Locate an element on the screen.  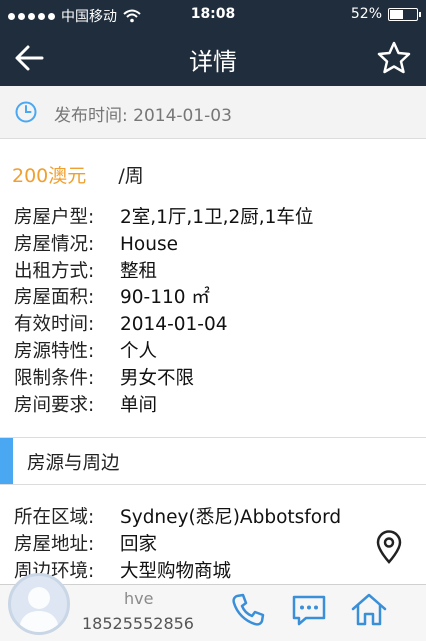
attribute-value: House is located at coordinates (149, 244).